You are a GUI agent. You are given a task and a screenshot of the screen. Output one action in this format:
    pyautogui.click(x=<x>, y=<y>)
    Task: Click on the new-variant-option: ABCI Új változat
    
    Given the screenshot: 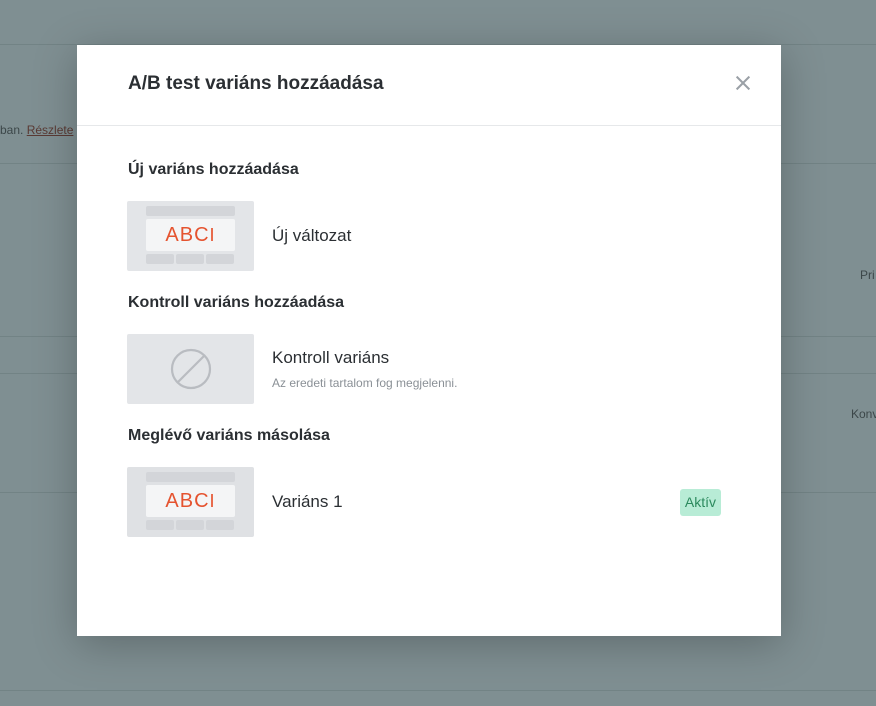 What is the action you would take?
    pyautogui.click(x=424, y=236)
    